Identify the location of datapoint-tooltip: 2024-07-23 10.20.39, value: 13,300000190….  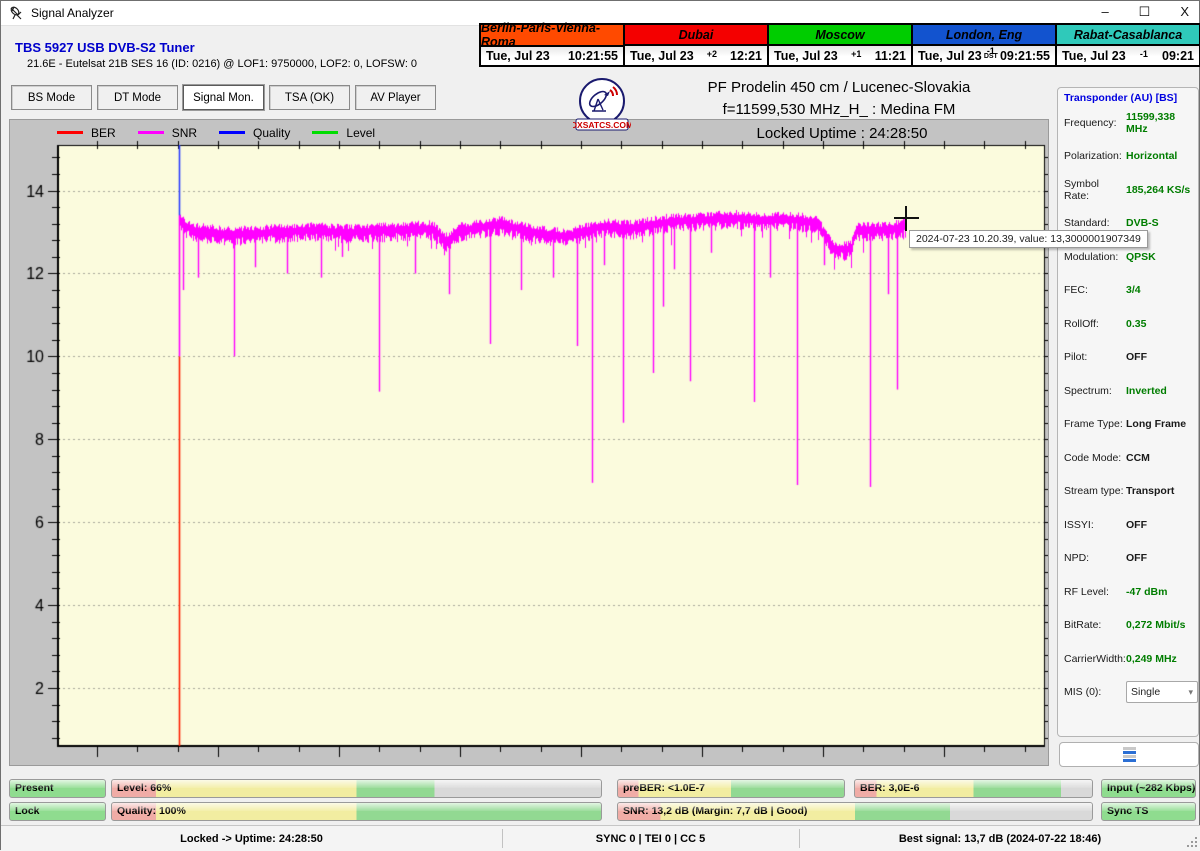
(1028, 239).